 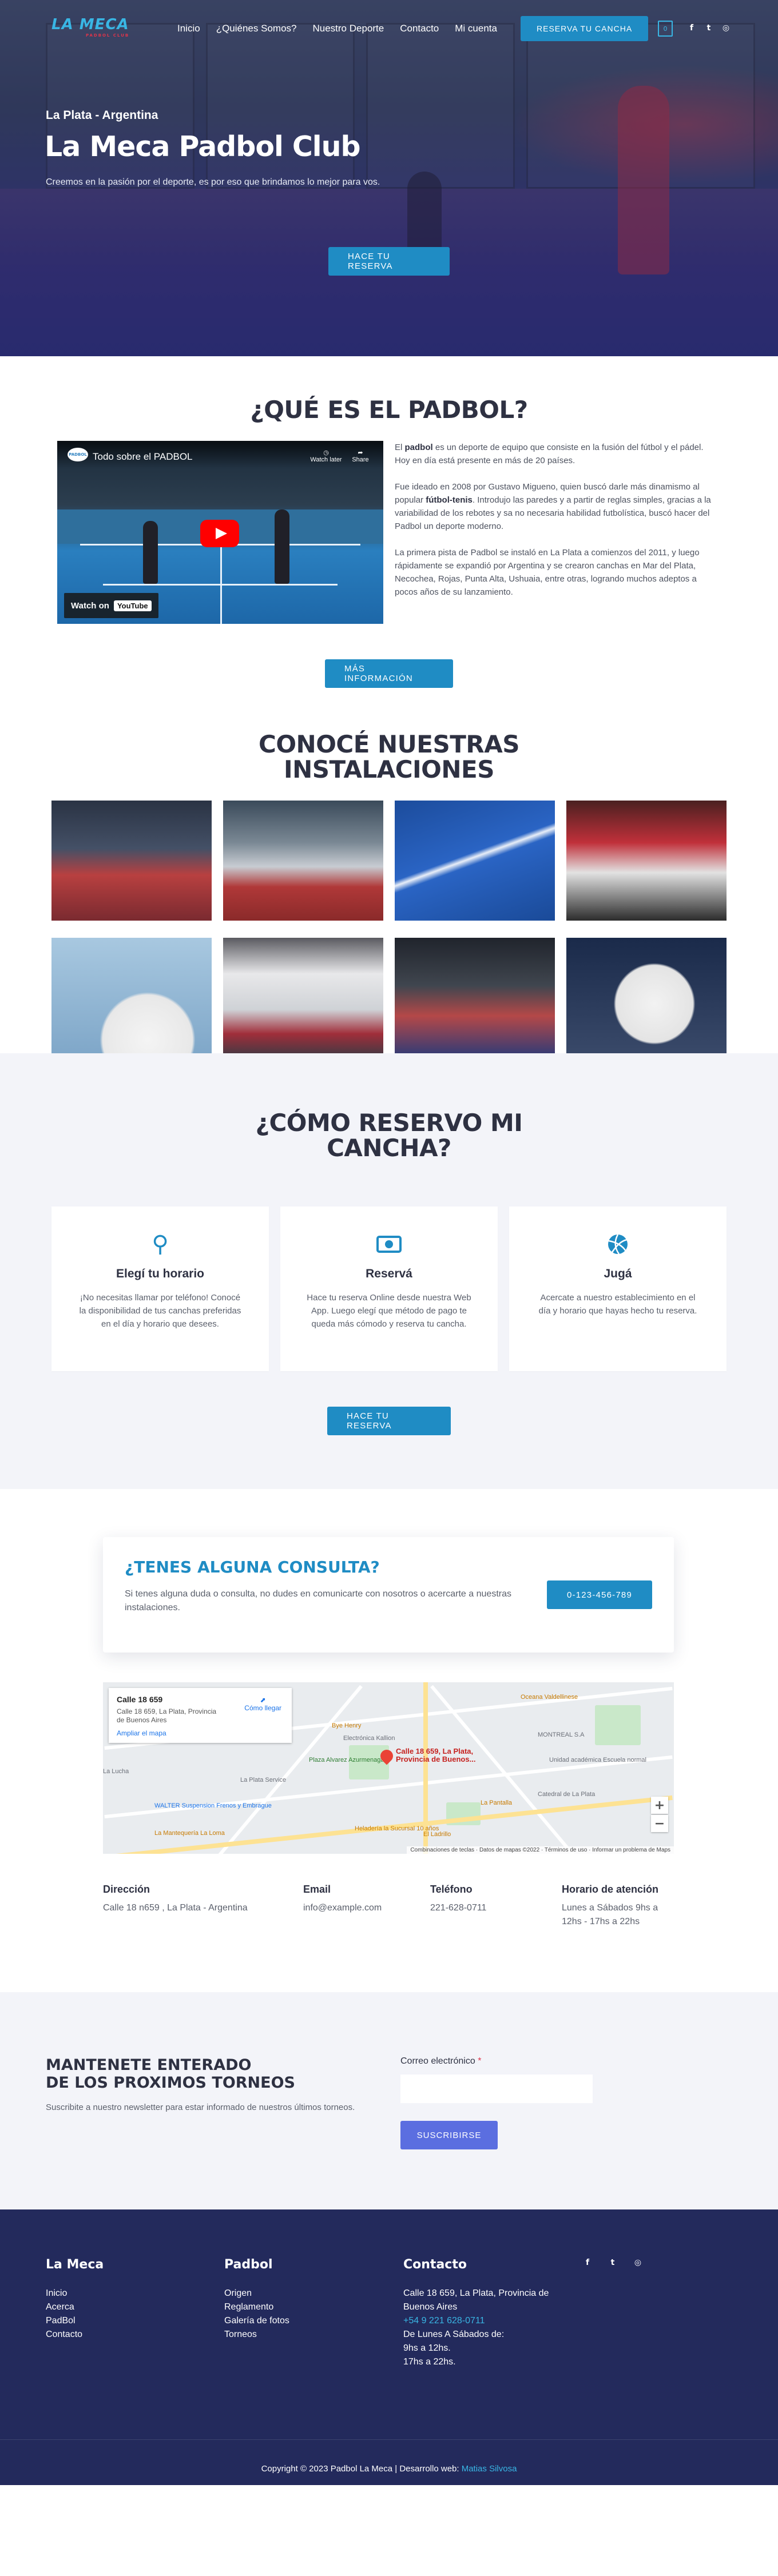 I want to click on search-icon: ⚲, so click(x=160, y=1244).